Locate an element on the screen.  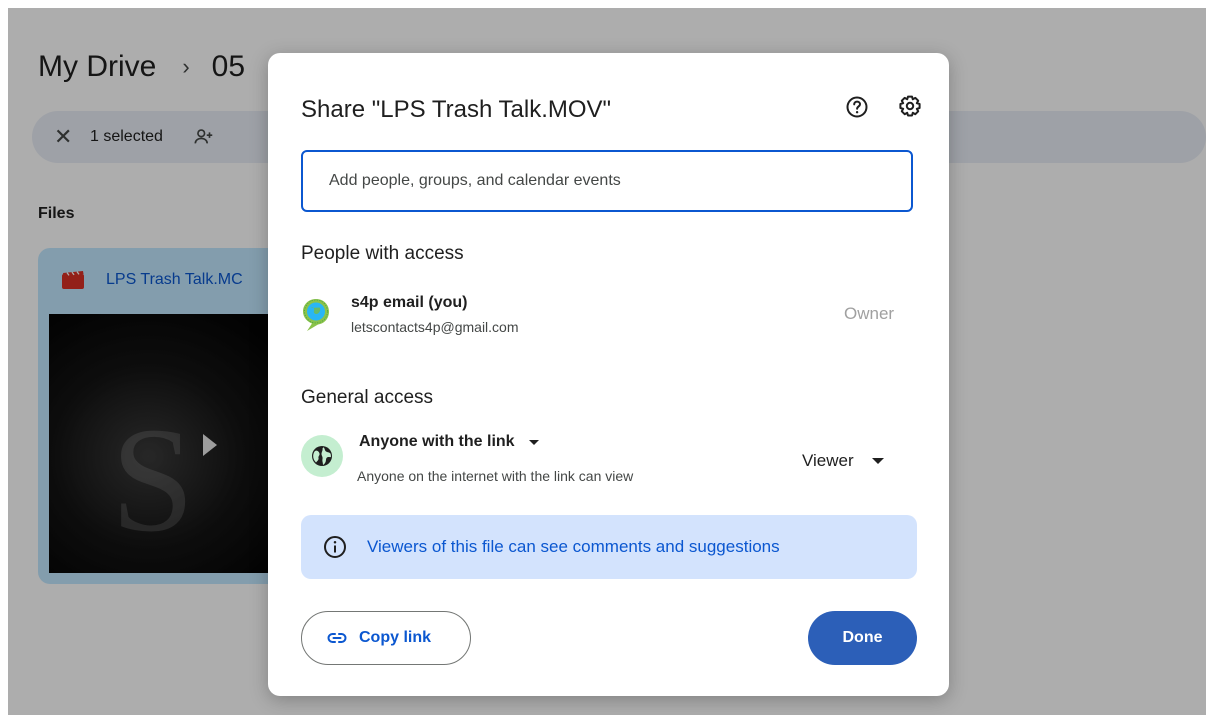
done-button: Done is located at coordinates (862, 638).